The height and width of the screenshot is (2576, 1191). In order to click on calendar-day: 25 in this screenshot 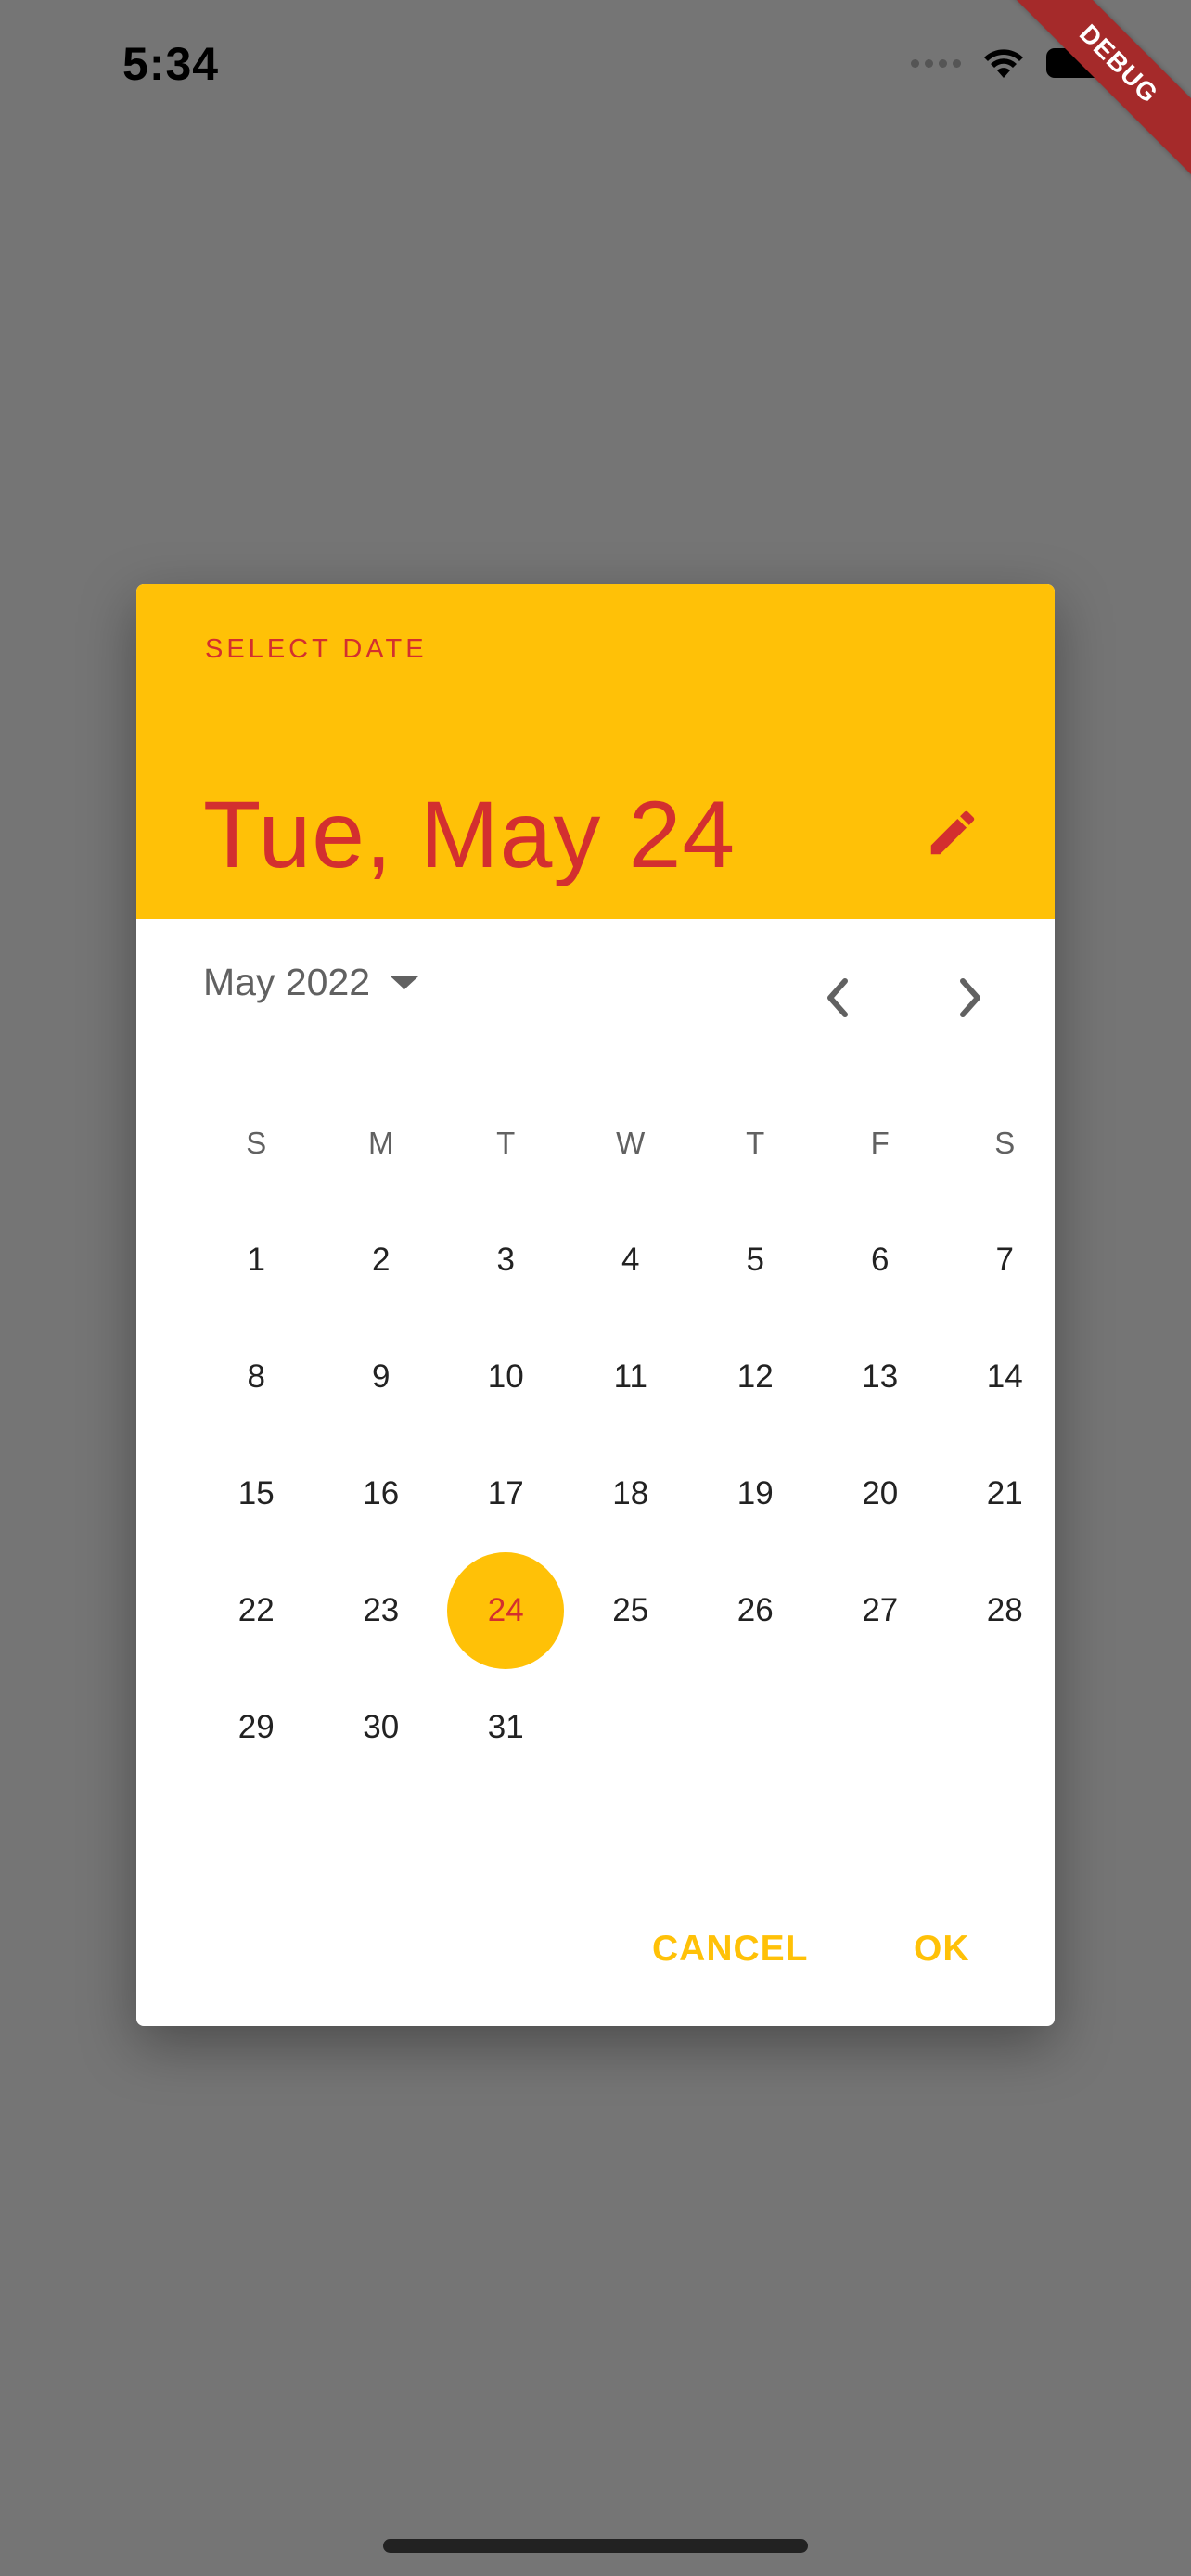, I will do `click(631, 1611)`.